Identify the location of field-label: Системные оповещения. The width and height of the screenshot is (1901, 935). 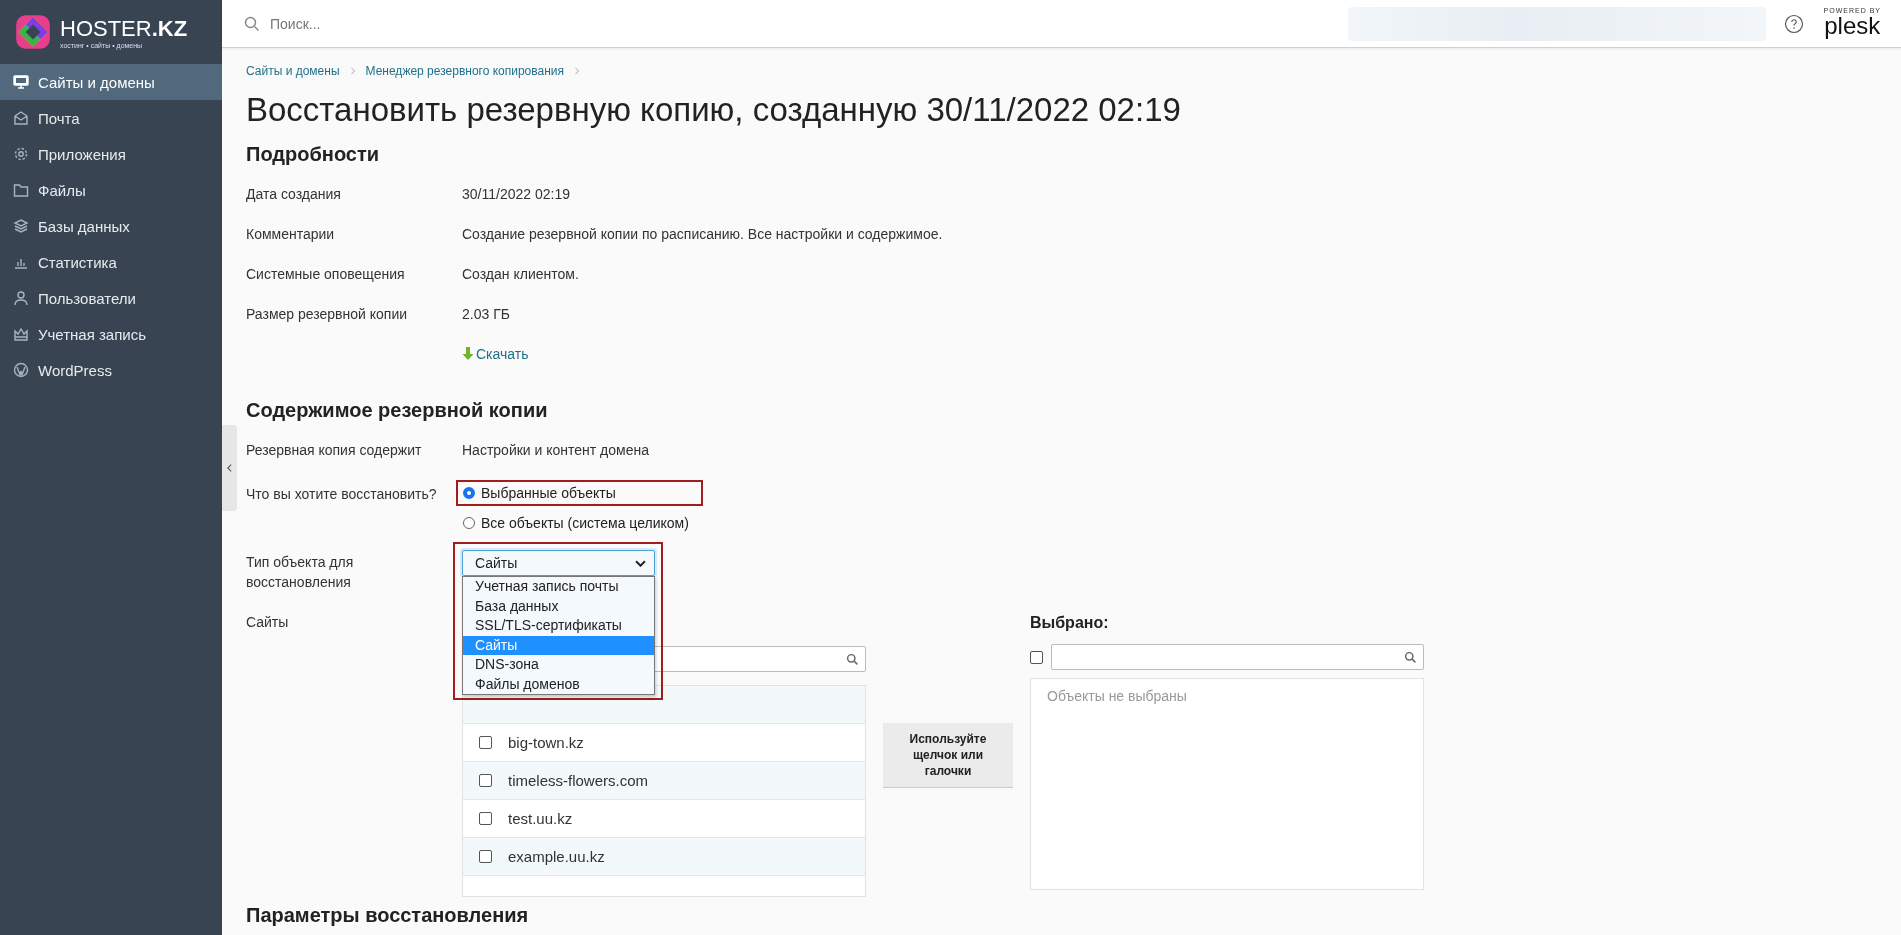
(326, 274).